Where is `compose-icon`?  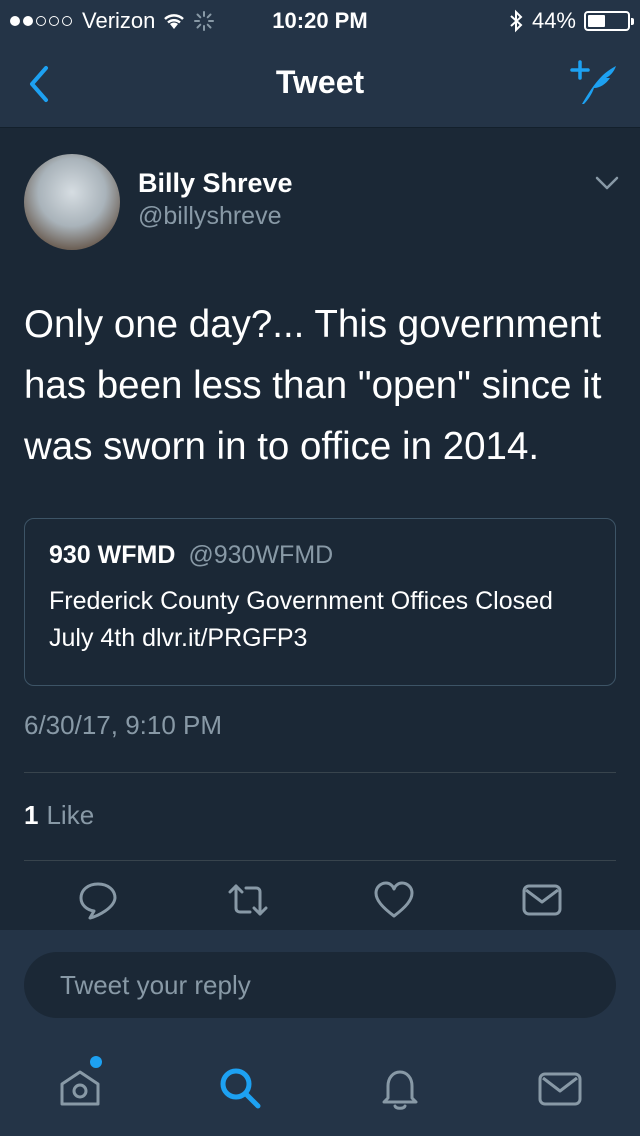
compose-icon is located at coordinates (594, 84).